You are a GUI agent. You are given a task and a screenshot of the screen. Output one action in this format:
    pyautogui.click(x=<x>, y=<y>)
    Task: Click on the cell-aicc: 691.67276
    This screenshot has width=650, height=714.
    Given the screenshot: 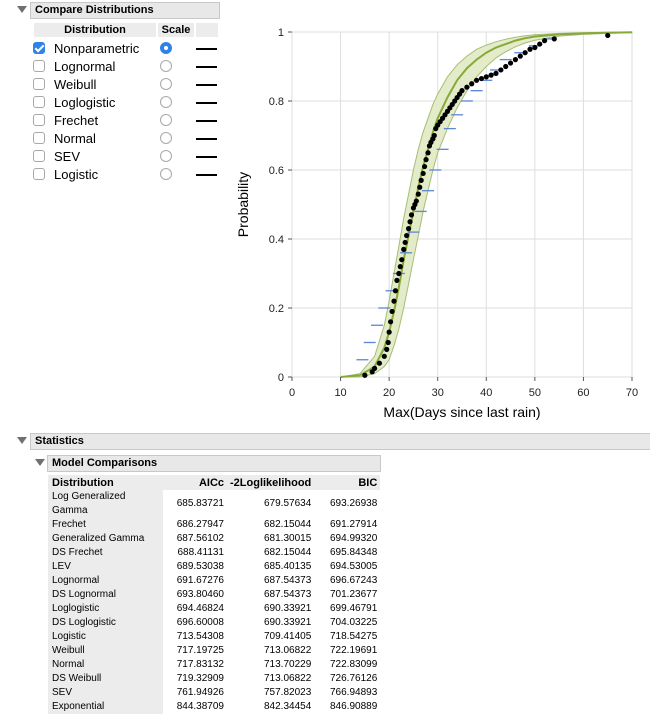 What is the action you would take?
    pyautogui.click(x=200, y=580)
    